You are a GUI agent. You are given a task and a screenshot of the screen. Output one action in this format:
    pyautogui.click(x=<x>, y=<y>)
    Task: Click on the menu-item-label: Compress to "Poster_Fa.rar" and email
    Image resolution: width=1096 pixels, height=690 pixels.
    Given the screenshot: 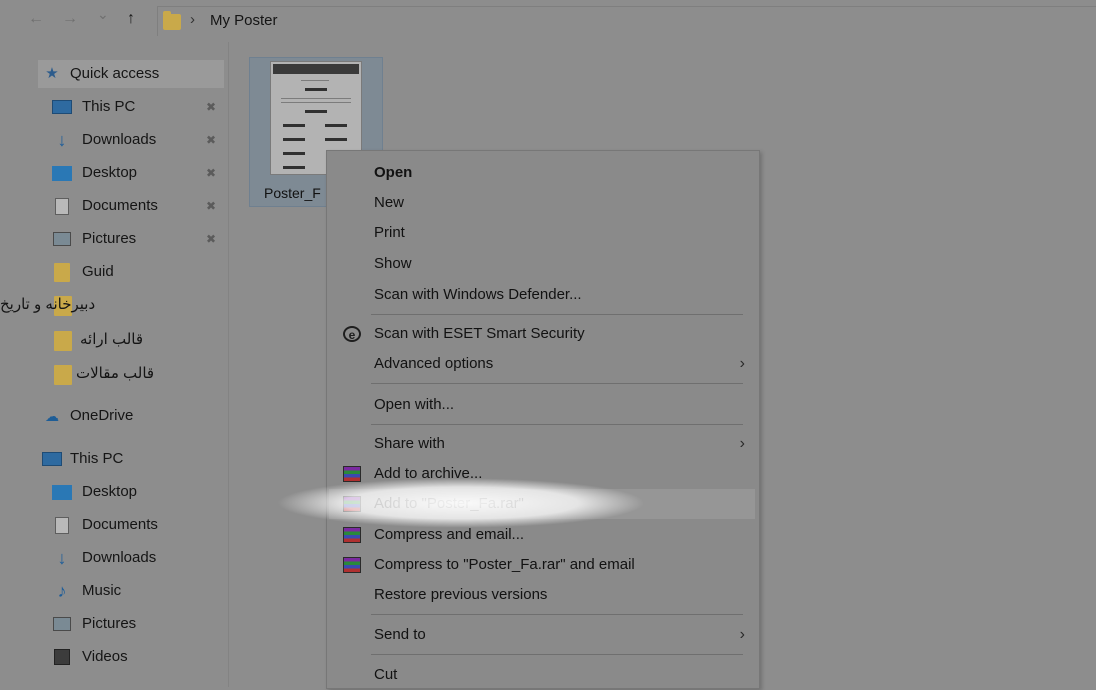 What is the action you would take?
    pyautogui.click(x=504, y=564)
    